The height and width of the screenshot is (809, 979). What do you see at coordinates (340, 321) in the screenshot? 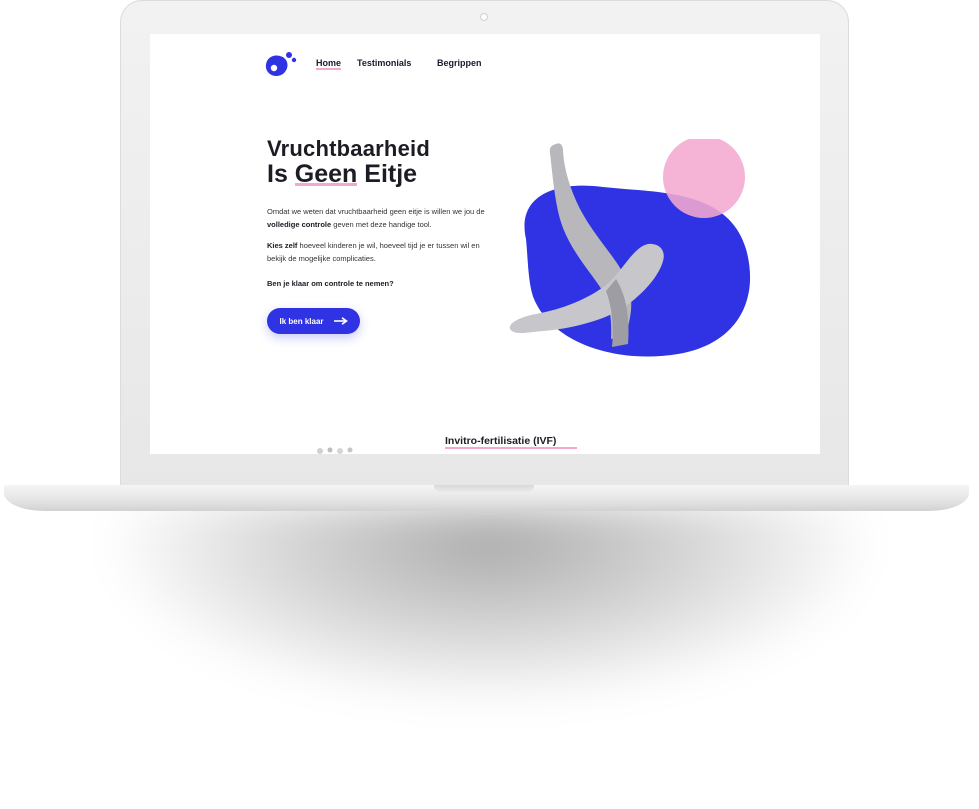
I see `arrow-right-icon` at bounding box center [340, 321].